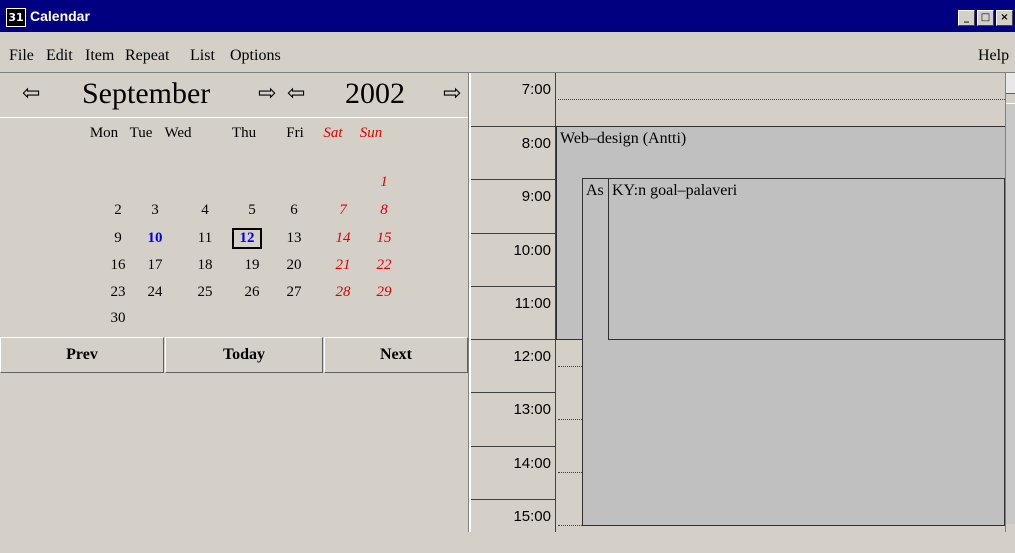  I want to click on menu-file: File, so click(21, 56).